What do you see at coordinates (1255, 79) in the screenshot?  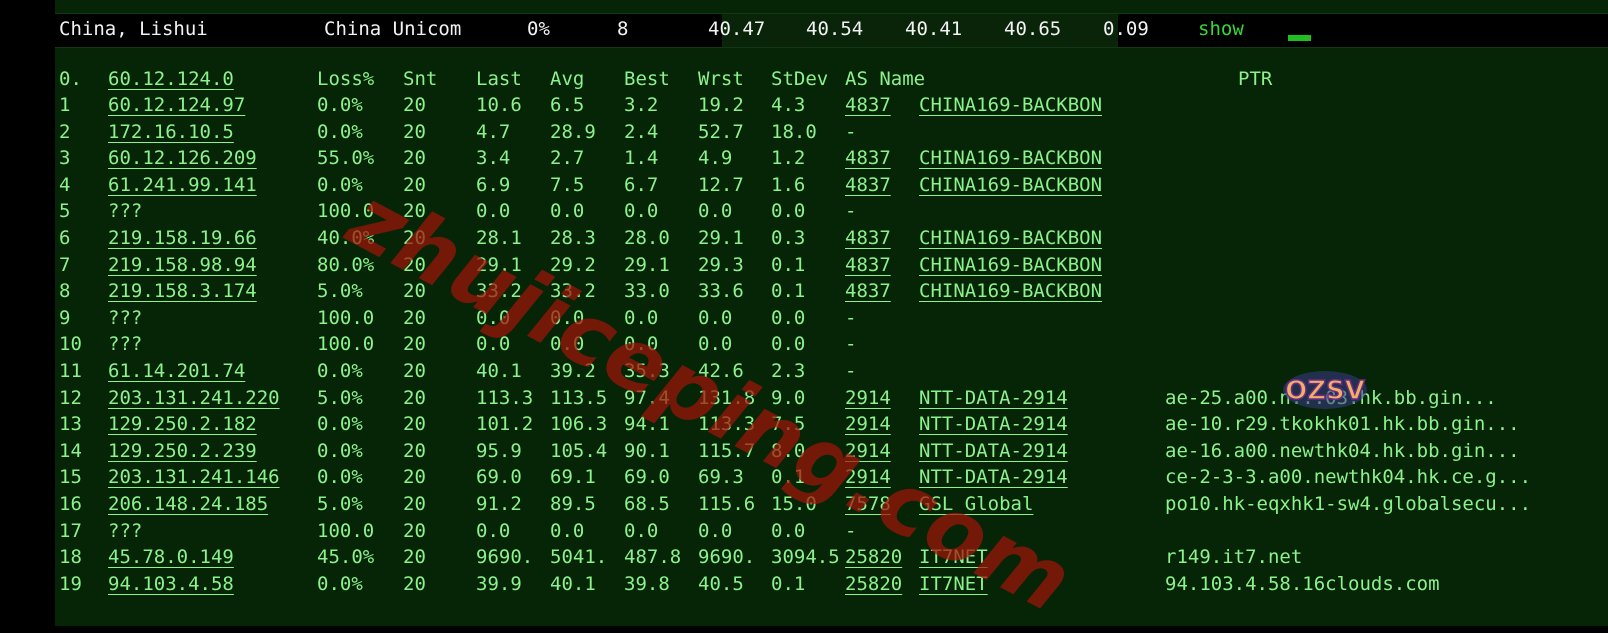 I see `header-ptr: PTR` at bounding box center [1255, 79].